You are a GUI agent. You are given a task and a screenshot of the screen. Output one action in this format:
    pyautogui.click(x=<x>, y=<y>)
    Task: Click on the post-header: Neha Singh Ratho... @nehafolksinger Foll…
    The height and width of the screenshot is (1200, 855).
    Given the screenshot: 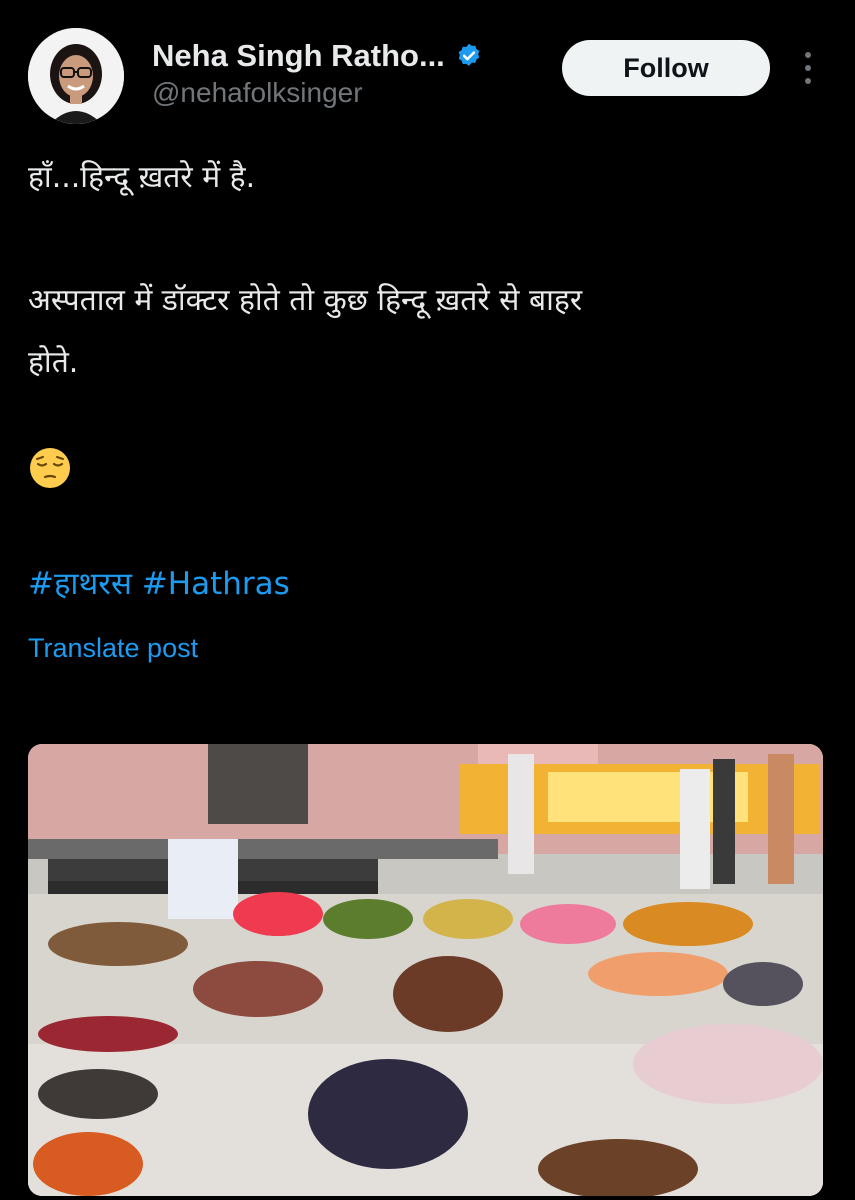 What is the action you would take?
    pyautogui.click(x=427, y=65)
    